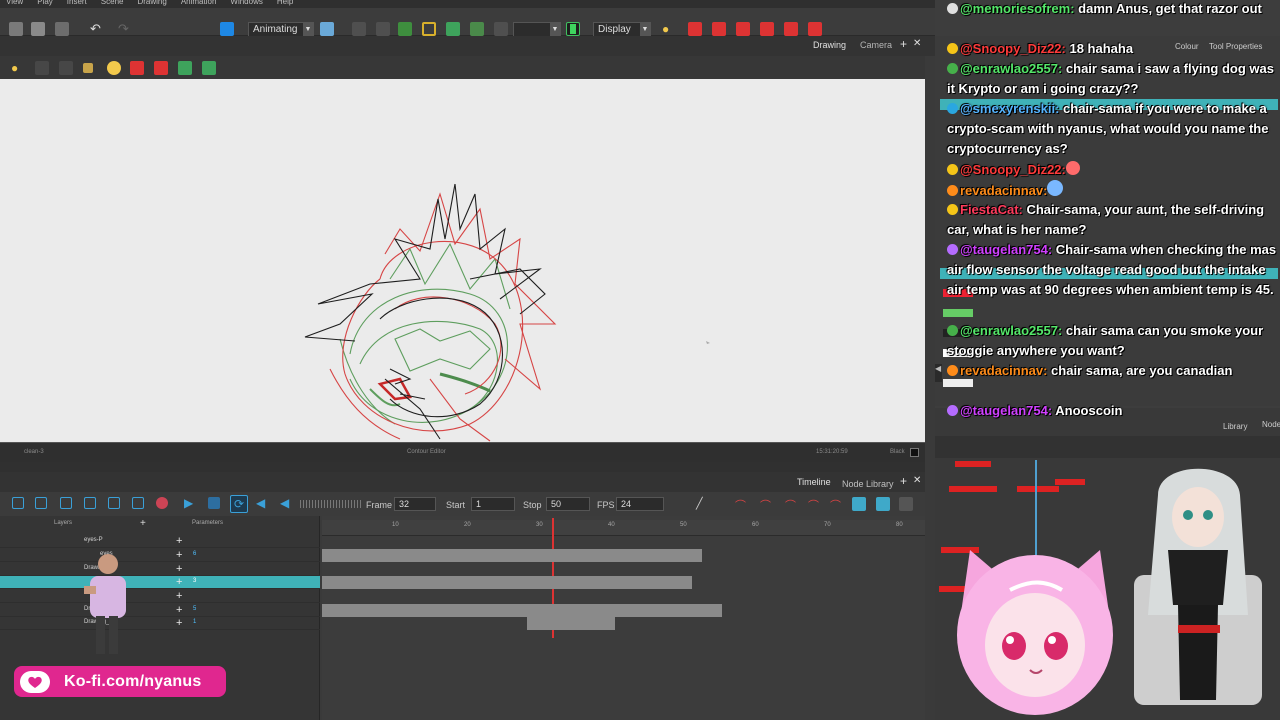 This screenshot has width=1280, height=720. I want to click on frame-ruler: 10 20 30 40 50 60 70 80, so click(623, 528).